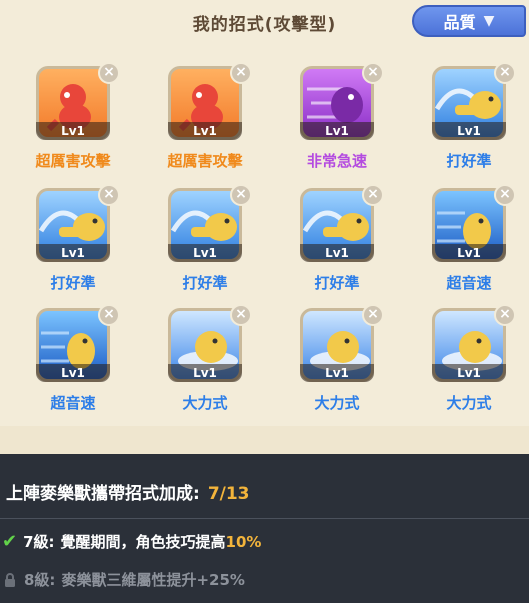  Describe the element at coordinates (10, 541) in the screenshot. I see `checkmark-icon: ✔` at that location.